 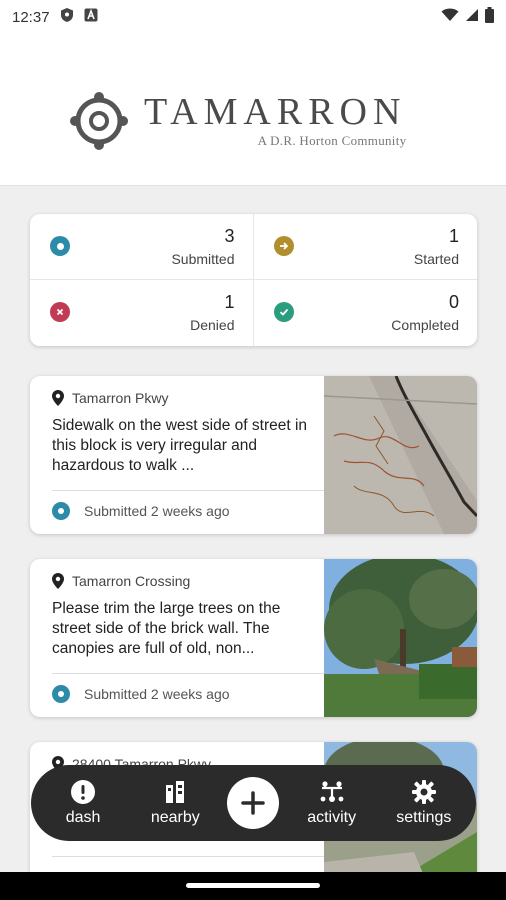 What do you see at coordinates (472, 17) in the screenshot?
I see `signal-icon` at bounding box center [472, 17].